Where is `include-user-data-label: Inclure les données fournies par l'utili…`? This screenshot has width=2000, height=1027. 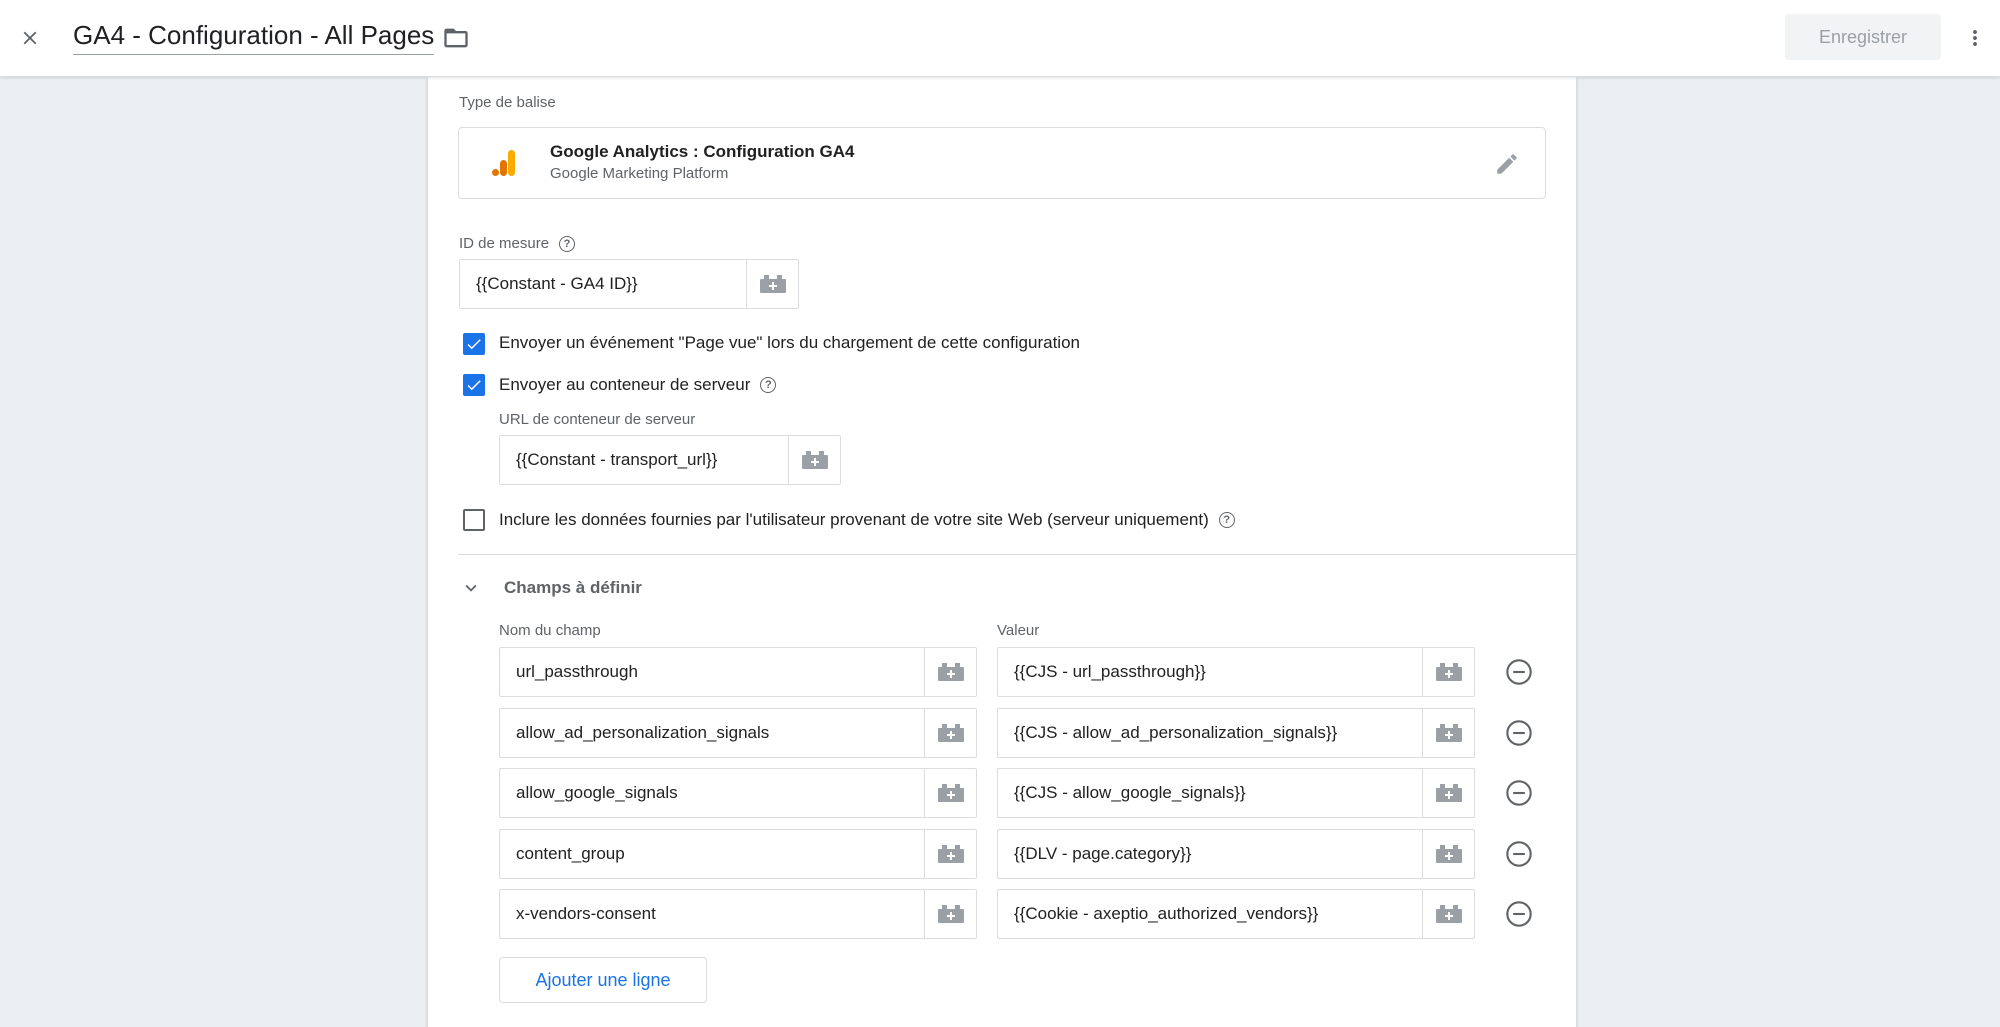
include-user-data-label: Inclure les données fournies par l'utili… is located at coordinates (854, 519).